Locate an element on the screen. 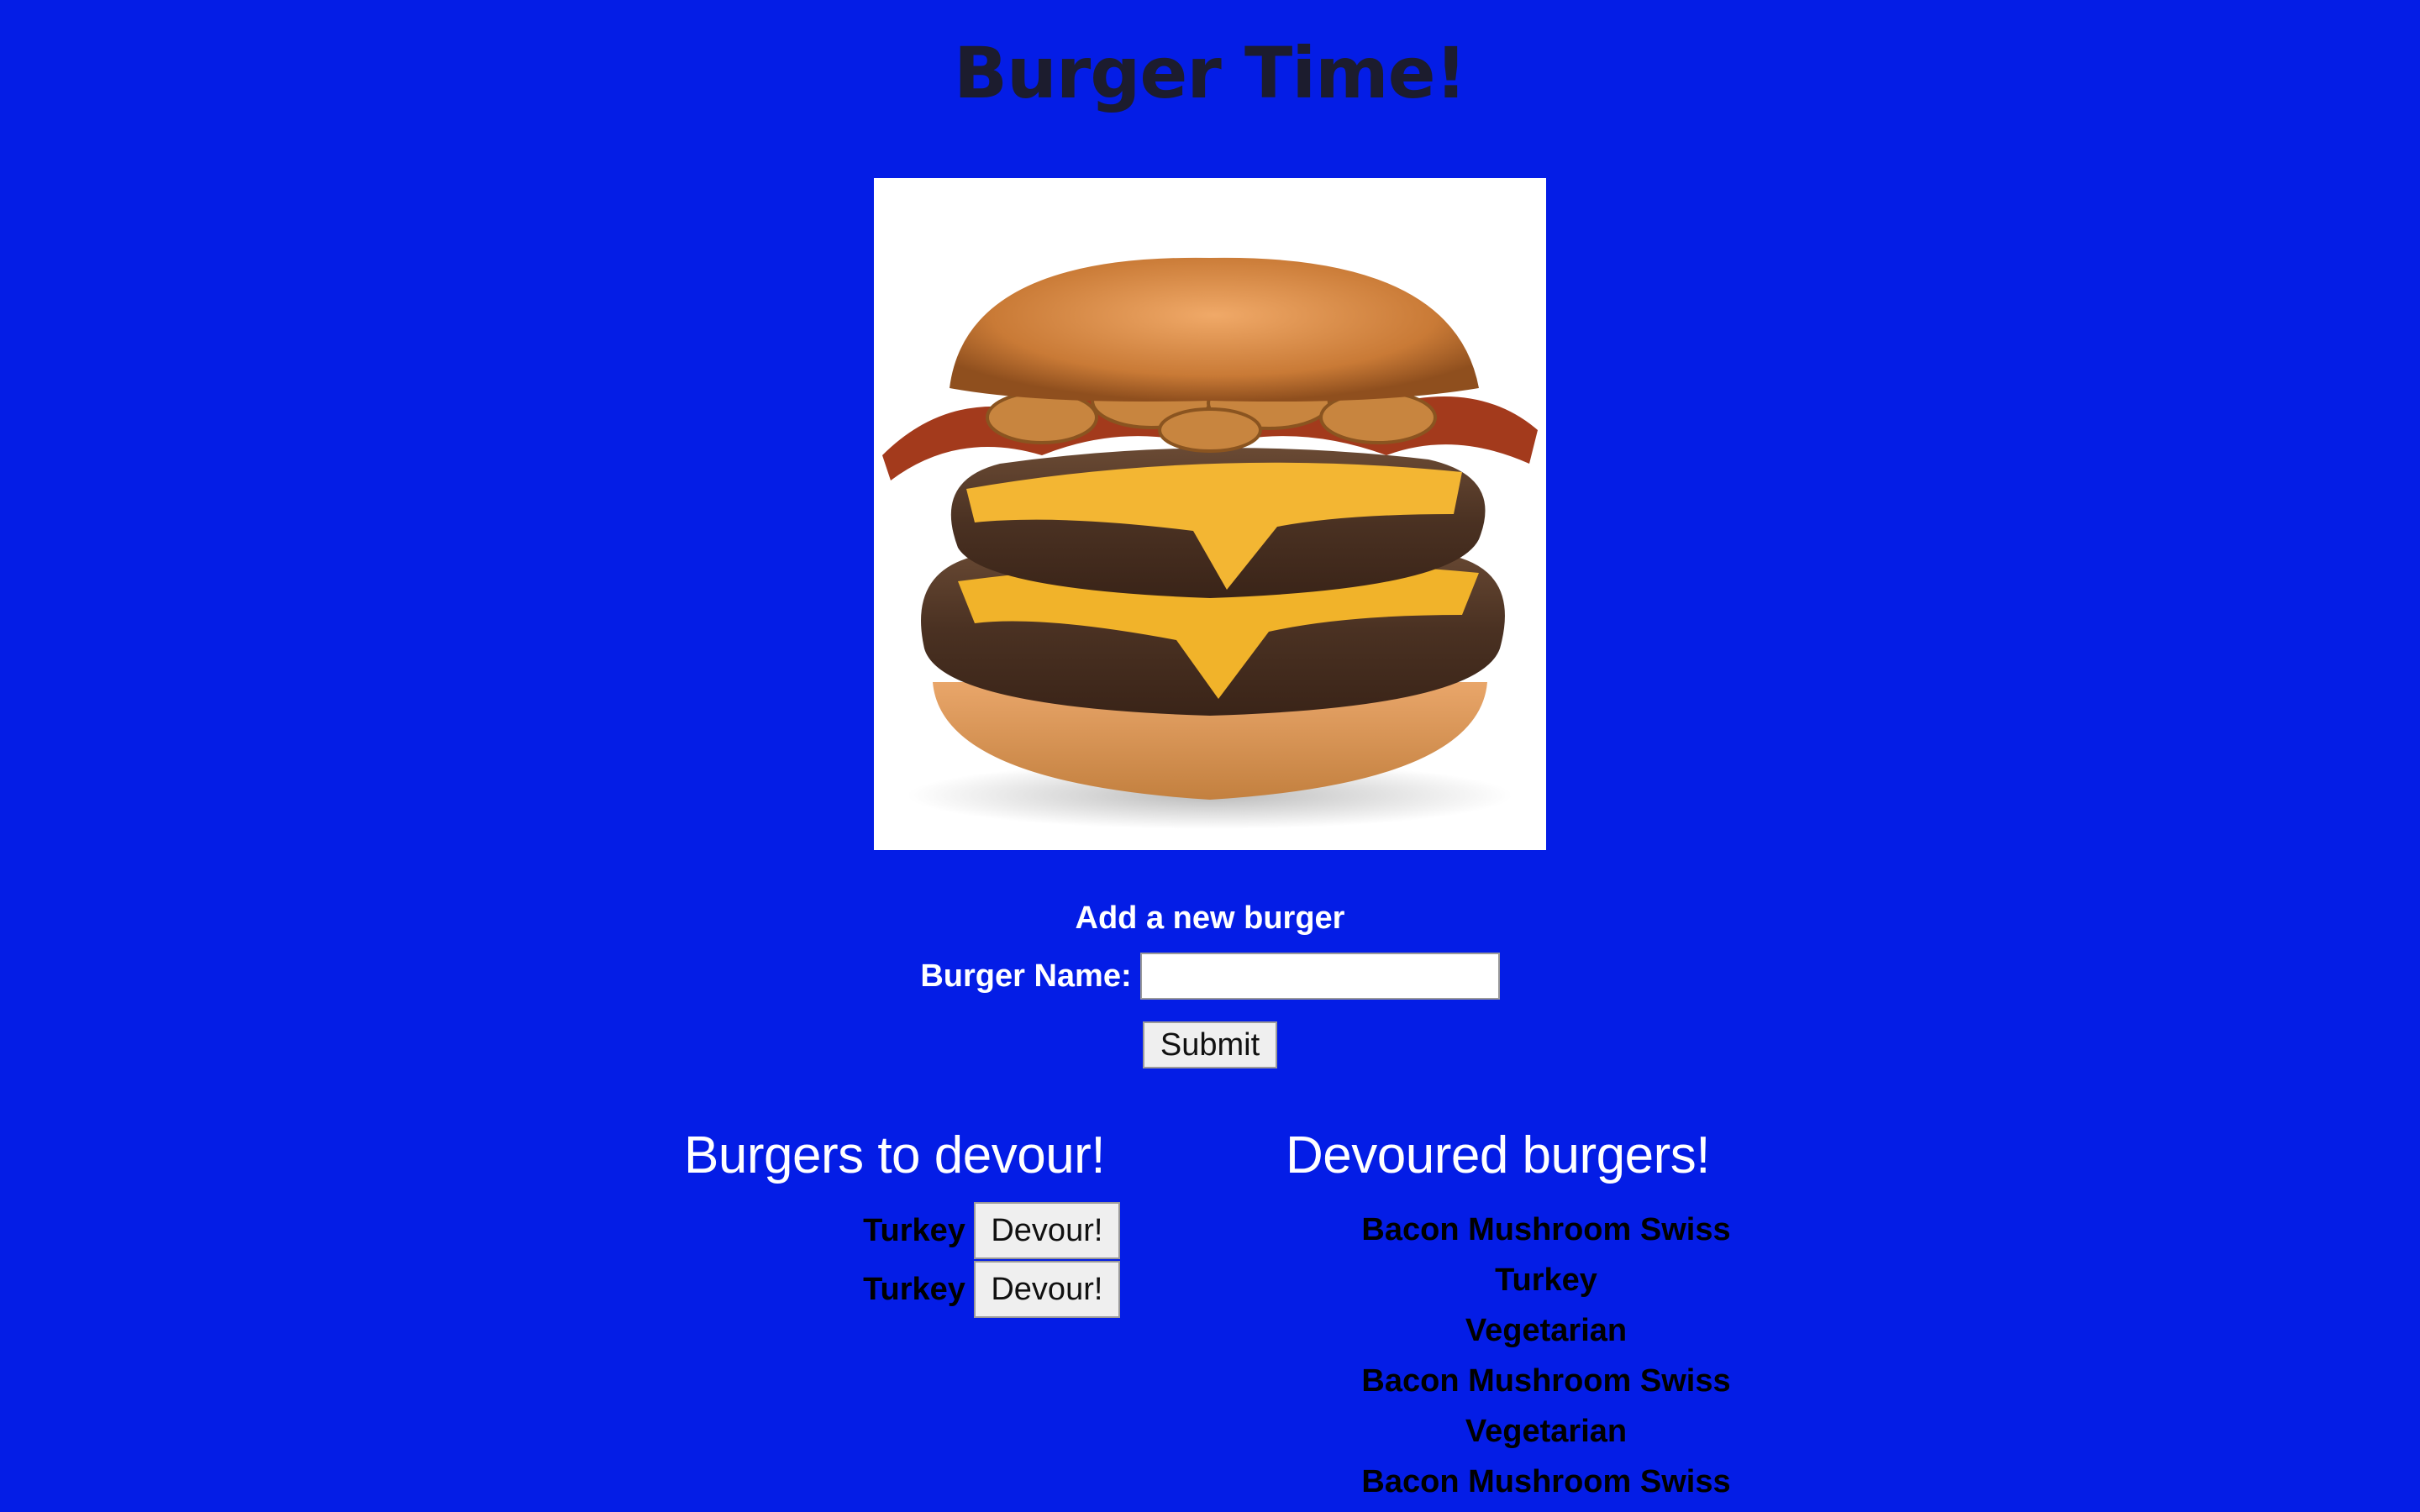 This screenshot has width=2420, height=1512. devoured-title: Devoured burgers! is located at coordinates (1498, 1155).